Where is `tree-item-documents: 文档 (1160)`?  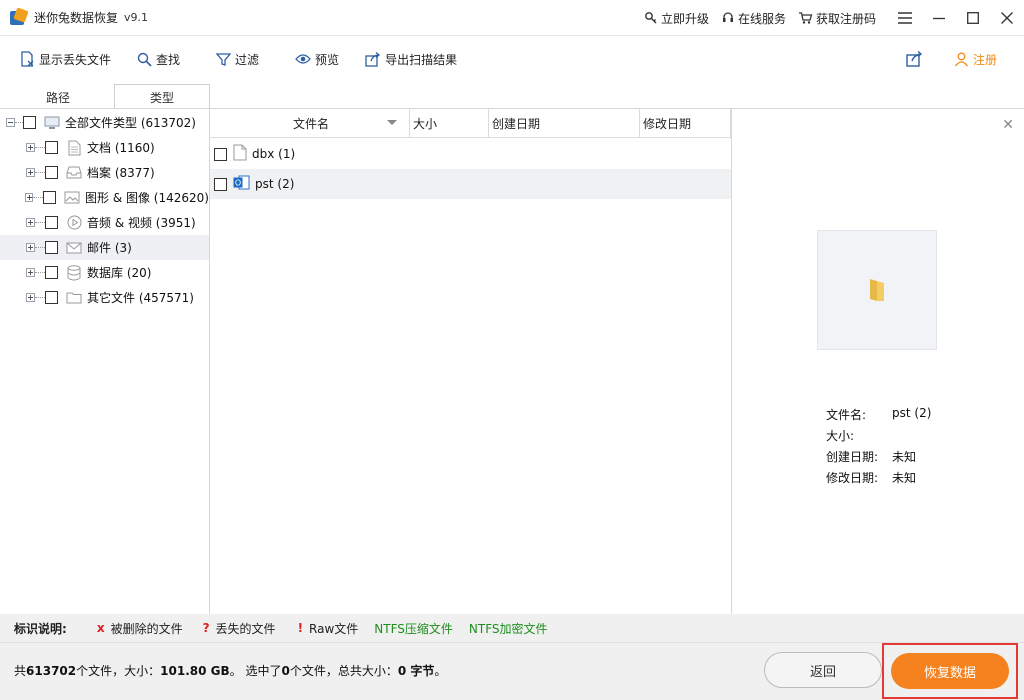 tree-item-documents: 文档 (1160) is located at coordinates (104, 147).